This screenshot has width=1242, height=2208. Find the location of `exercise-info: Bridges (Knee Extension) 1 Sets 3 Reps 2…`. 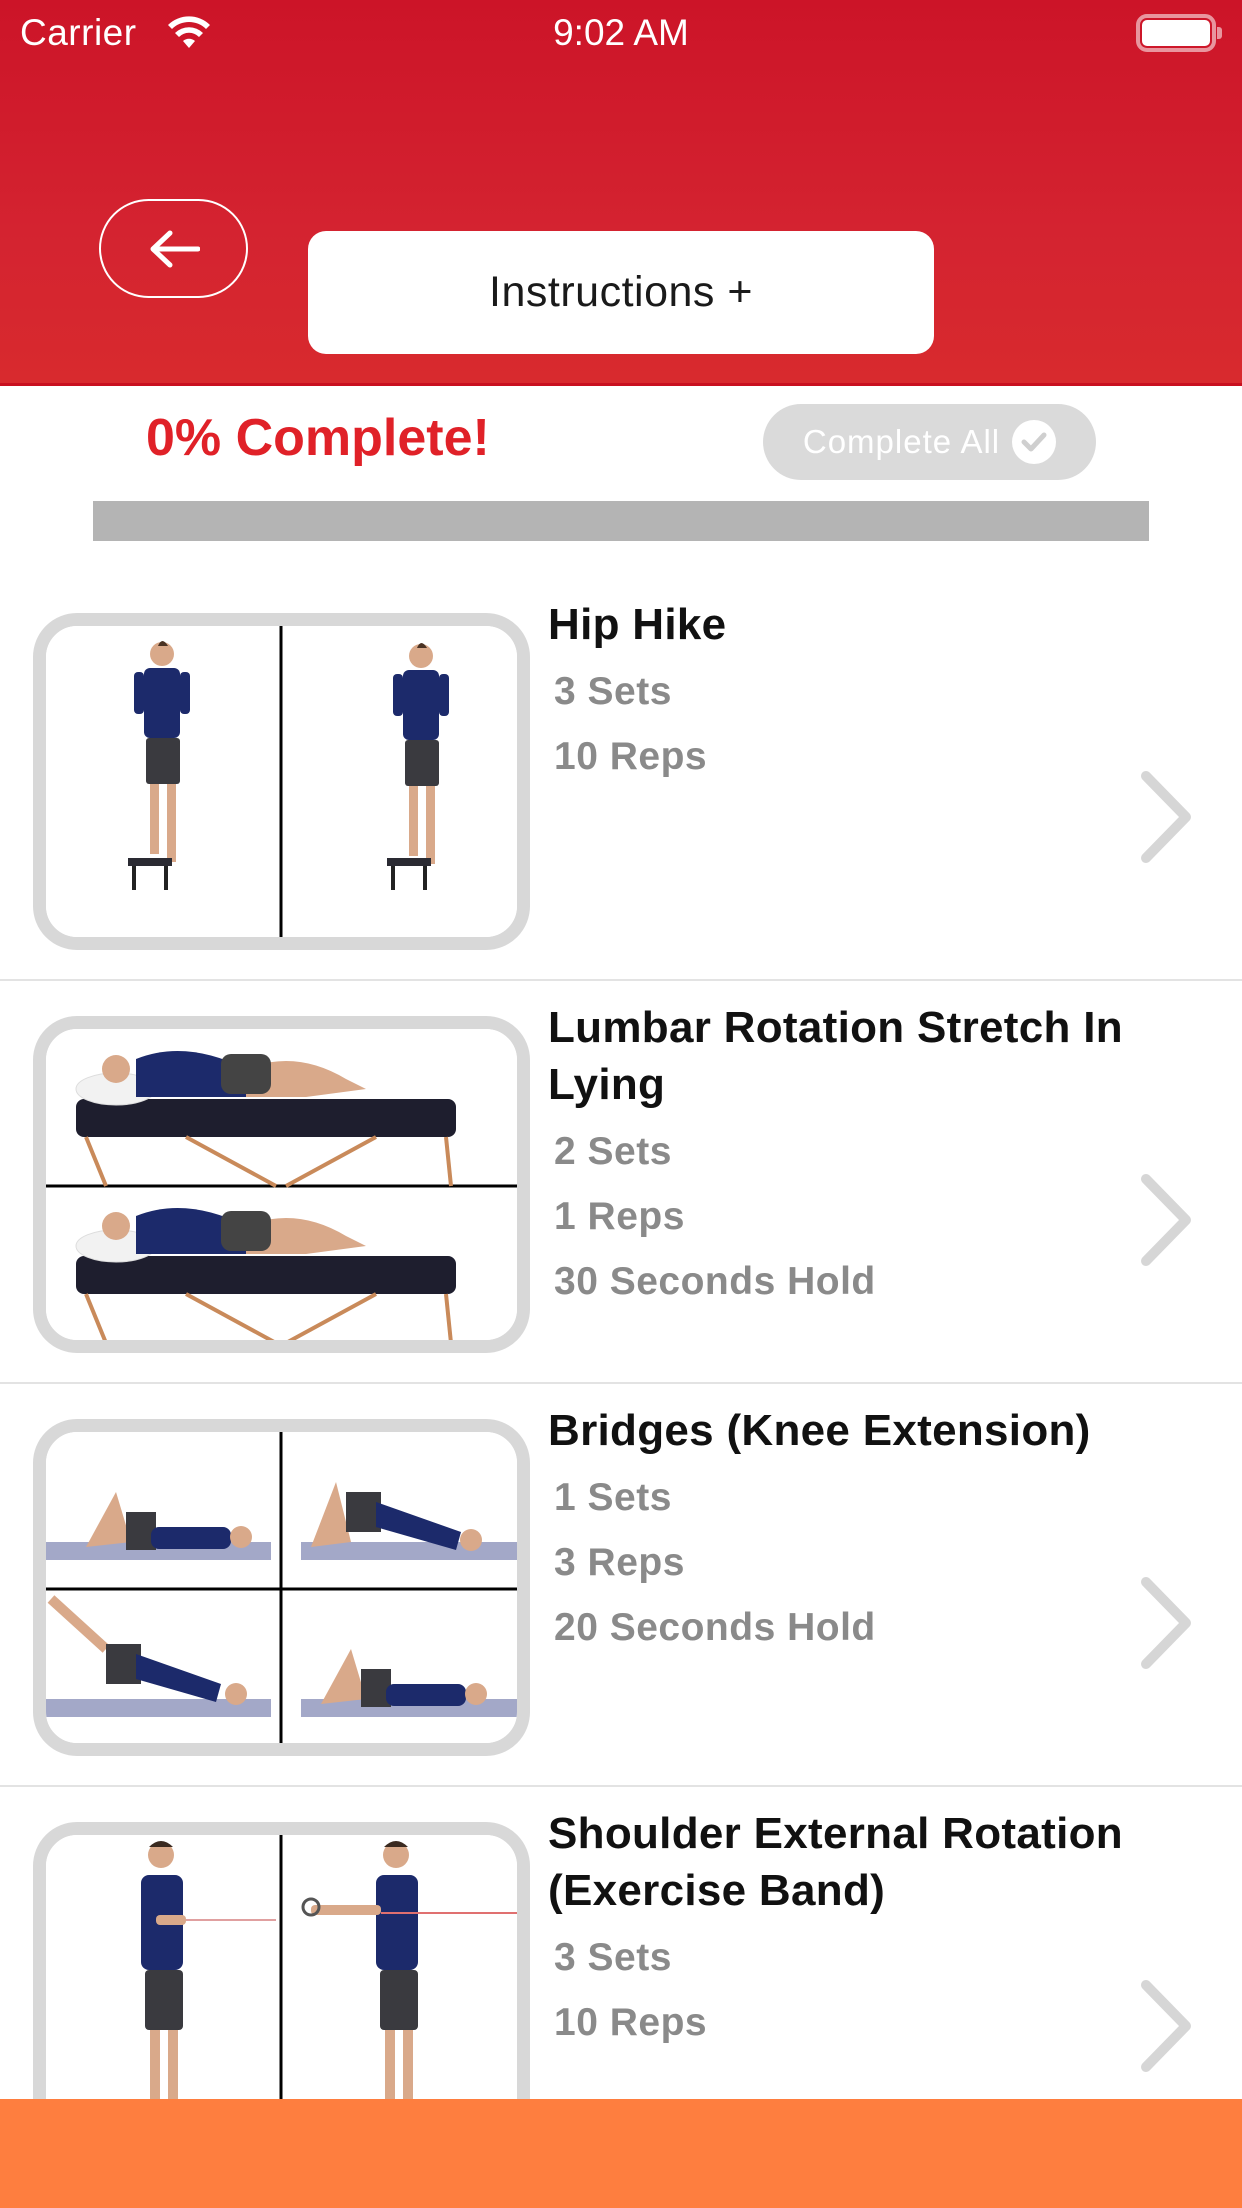

exercise-info: Bridges (Knee Extension) 1 Sets 3 Reps 2… is located at coordinates (858, 1531).